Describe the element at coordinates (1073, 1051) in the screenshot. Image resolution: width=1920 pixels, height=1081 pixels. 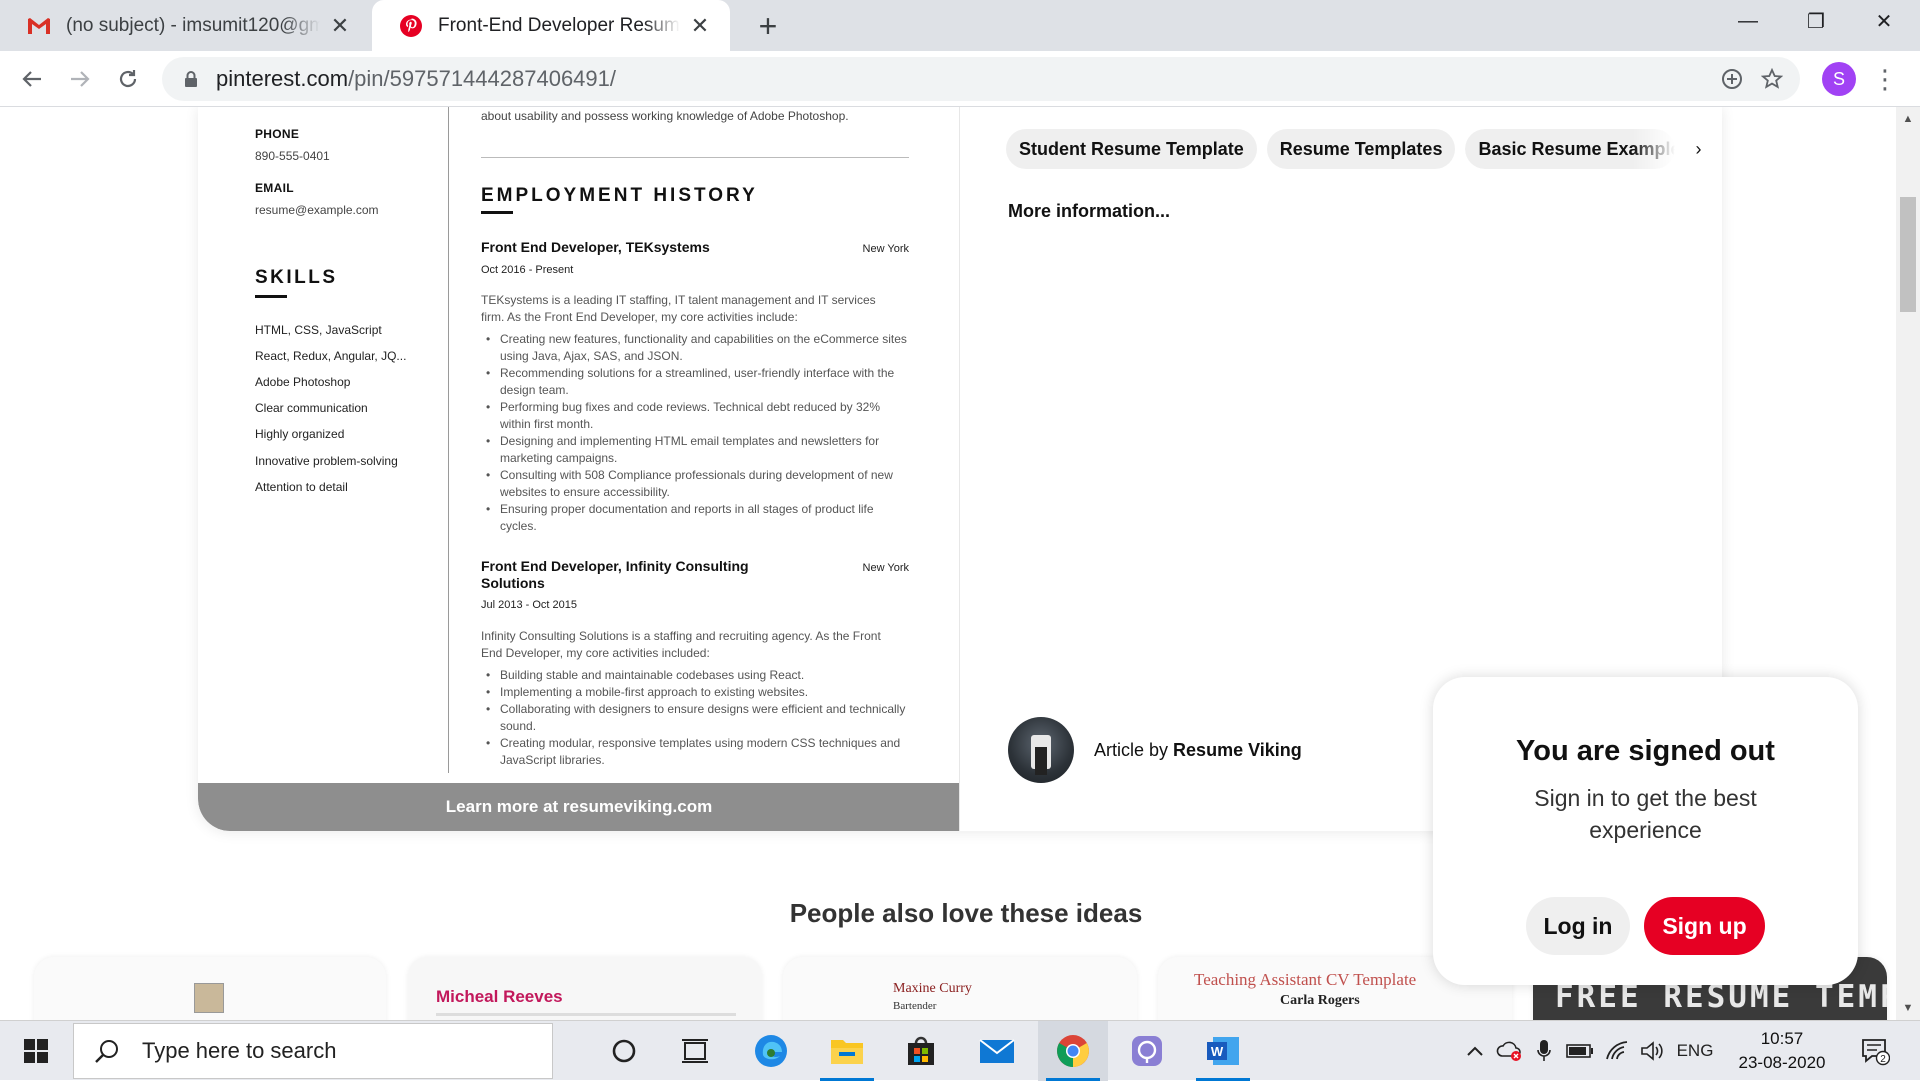
I see `chrome-icon` at that location.